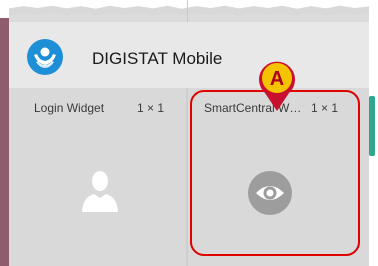  What do you see at coordinates (151, 108) in the screenshot?
I see `widget-size-login: 1 × 1` at bounding box center [151, 108].